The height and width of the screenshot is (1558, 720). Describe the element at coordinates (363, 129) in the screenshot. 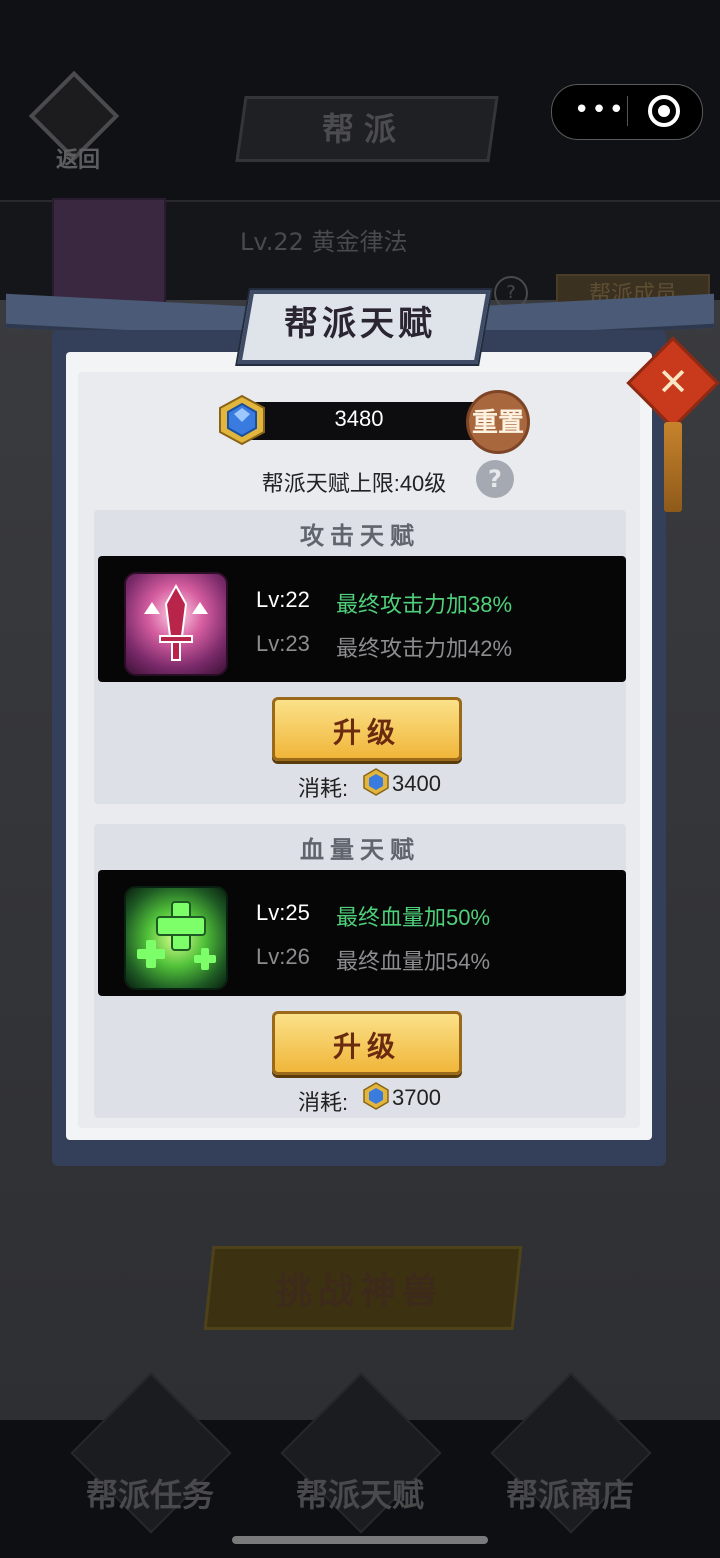

I see `page-title: 帮派` at that location.